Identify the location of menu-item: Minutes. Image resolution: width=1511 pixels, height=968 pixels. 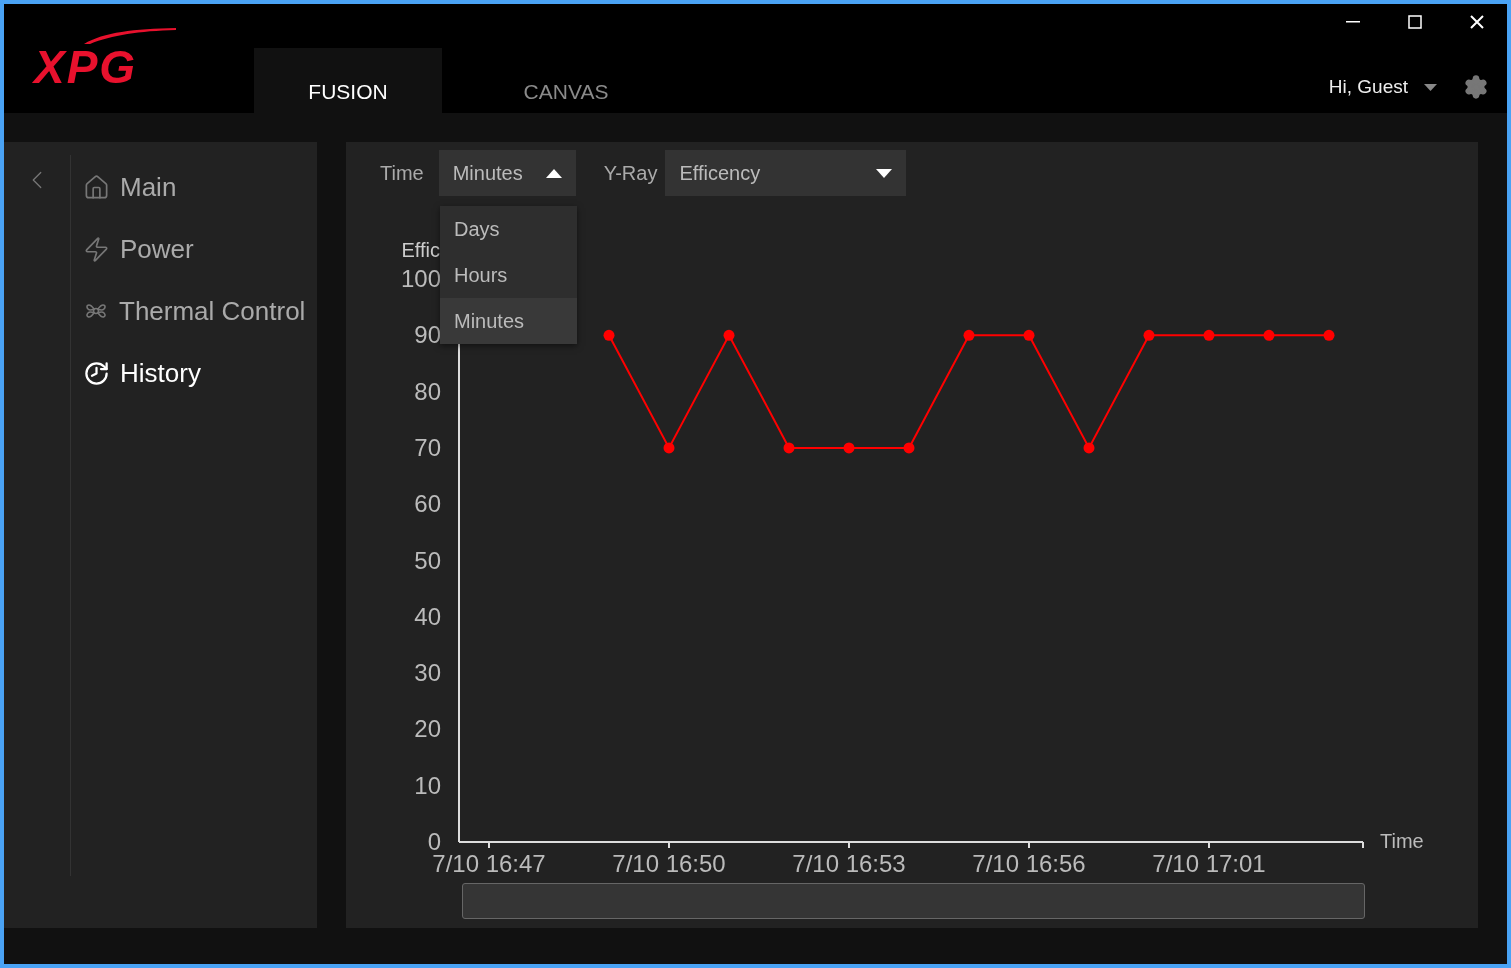
(508, 321).